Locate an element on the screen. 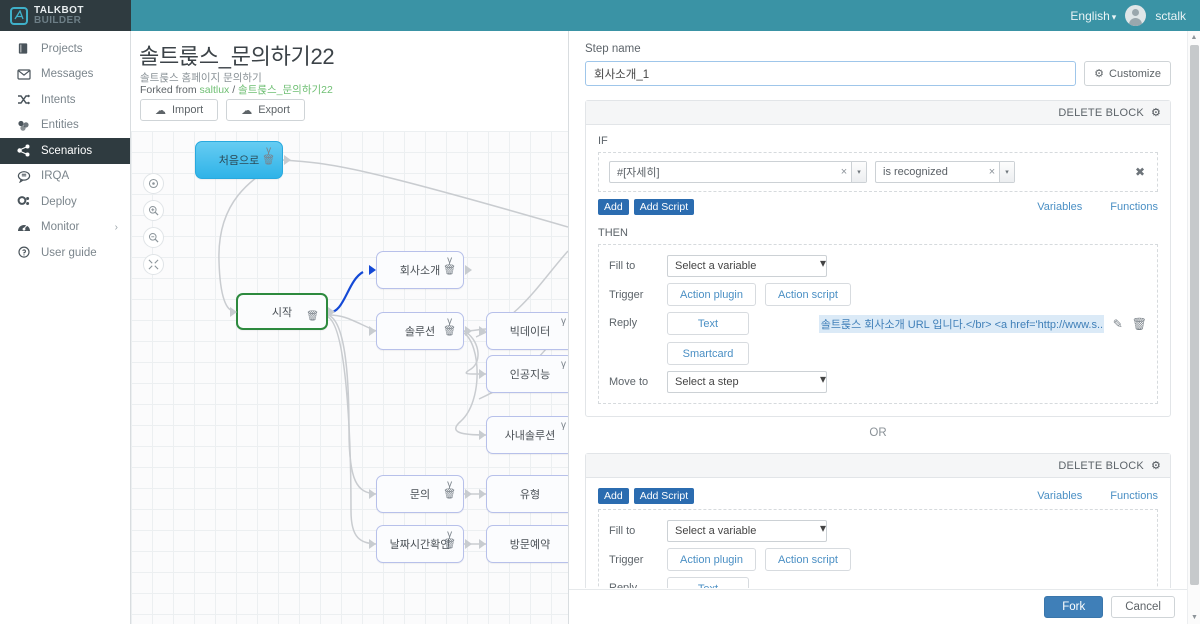  brand-name-line2: BUILDER is located at coordinates (58, 20).